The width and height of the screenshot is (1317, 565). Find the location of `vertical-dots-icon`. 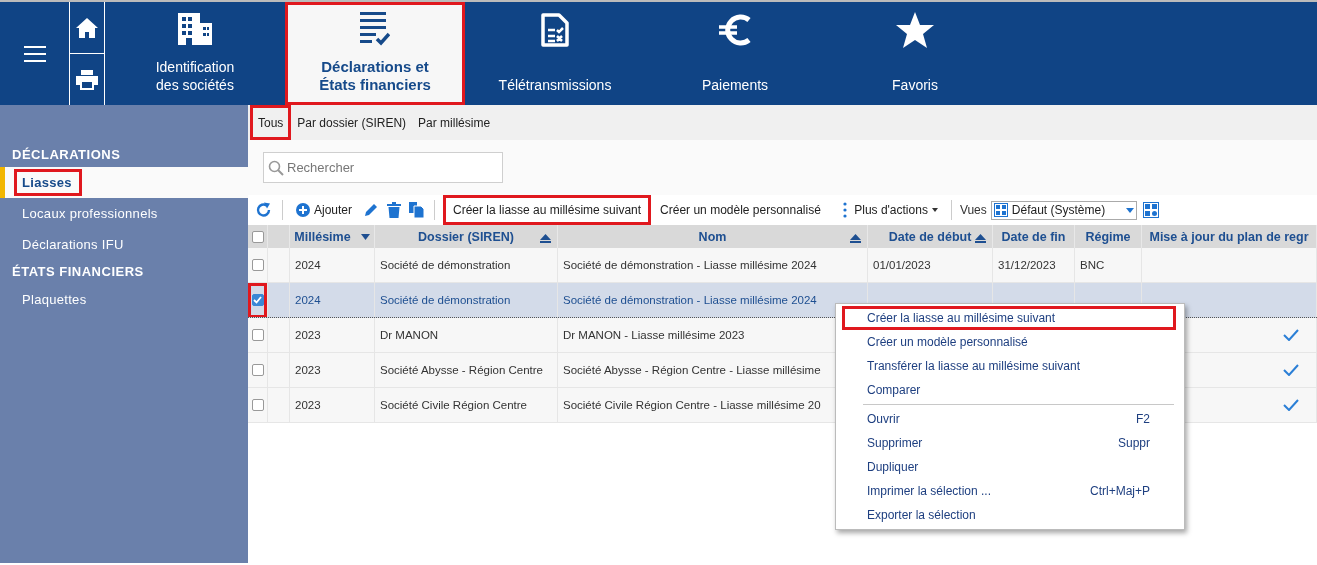

vertical-dots-icon is located at coordinates (844, 210).